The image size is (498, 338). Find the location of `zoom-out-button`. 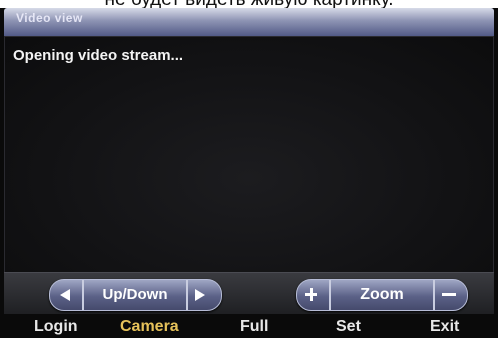

zoom-out-button is located at coordinates (450, 295).